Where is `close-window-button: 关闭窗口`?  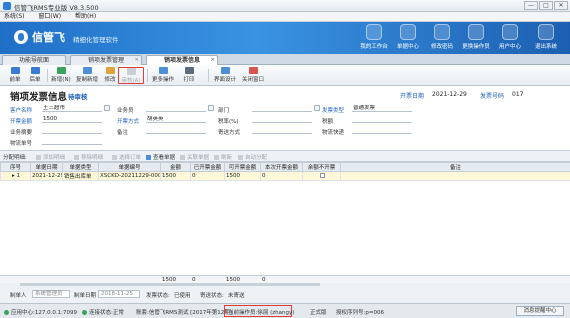
close-window-button: 关闭窗口 is located at coordinates (253, 75).